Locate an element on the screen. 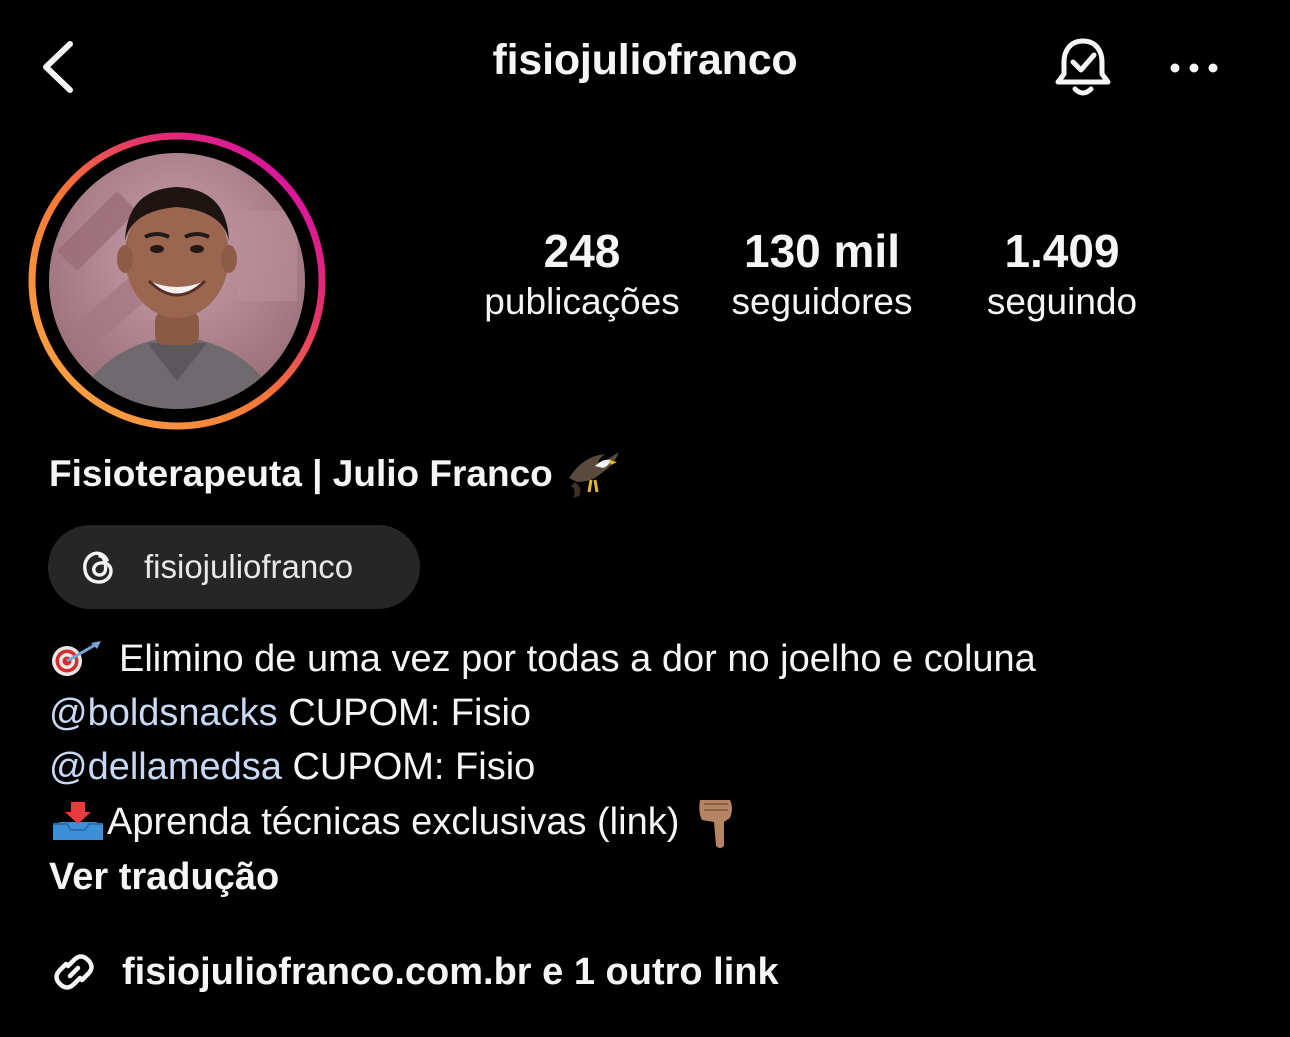  avatar-image is located at coordinates (177, 281).